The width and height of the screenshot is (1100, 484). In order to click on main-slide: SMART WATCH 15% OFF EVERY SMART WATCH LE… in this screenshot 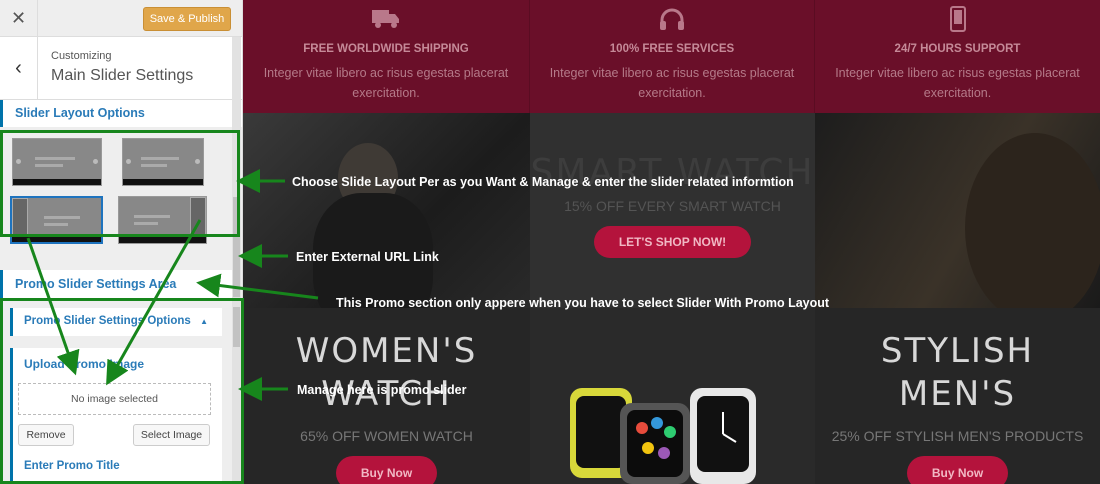, I will do `click(672, 210)`.